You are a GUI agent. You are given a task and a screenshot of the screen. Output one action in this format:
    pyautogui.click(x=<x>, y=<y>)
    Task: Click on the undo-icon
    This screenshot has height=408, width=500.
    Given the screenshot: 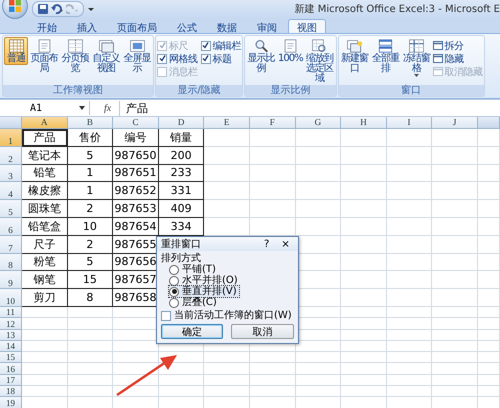 What is the action you would take?
    pyautogui.click(x=57, y=9)
    